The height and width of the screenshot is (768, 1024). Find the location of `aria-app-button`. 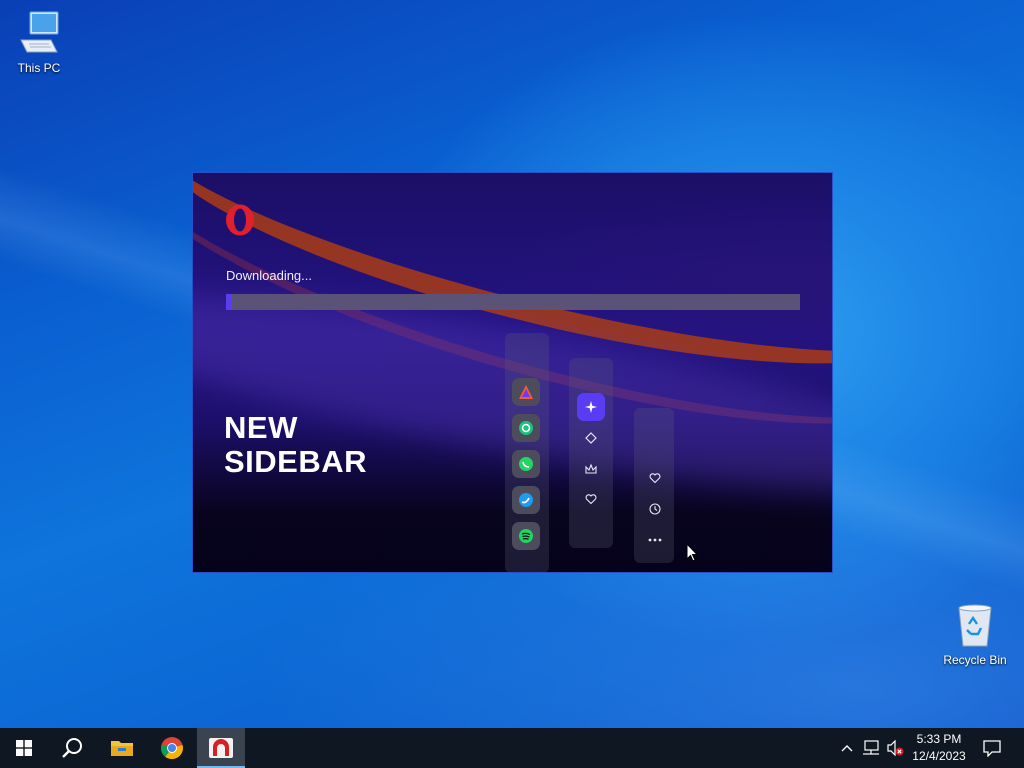

aria-app-button is located at coordinates (526, 392).